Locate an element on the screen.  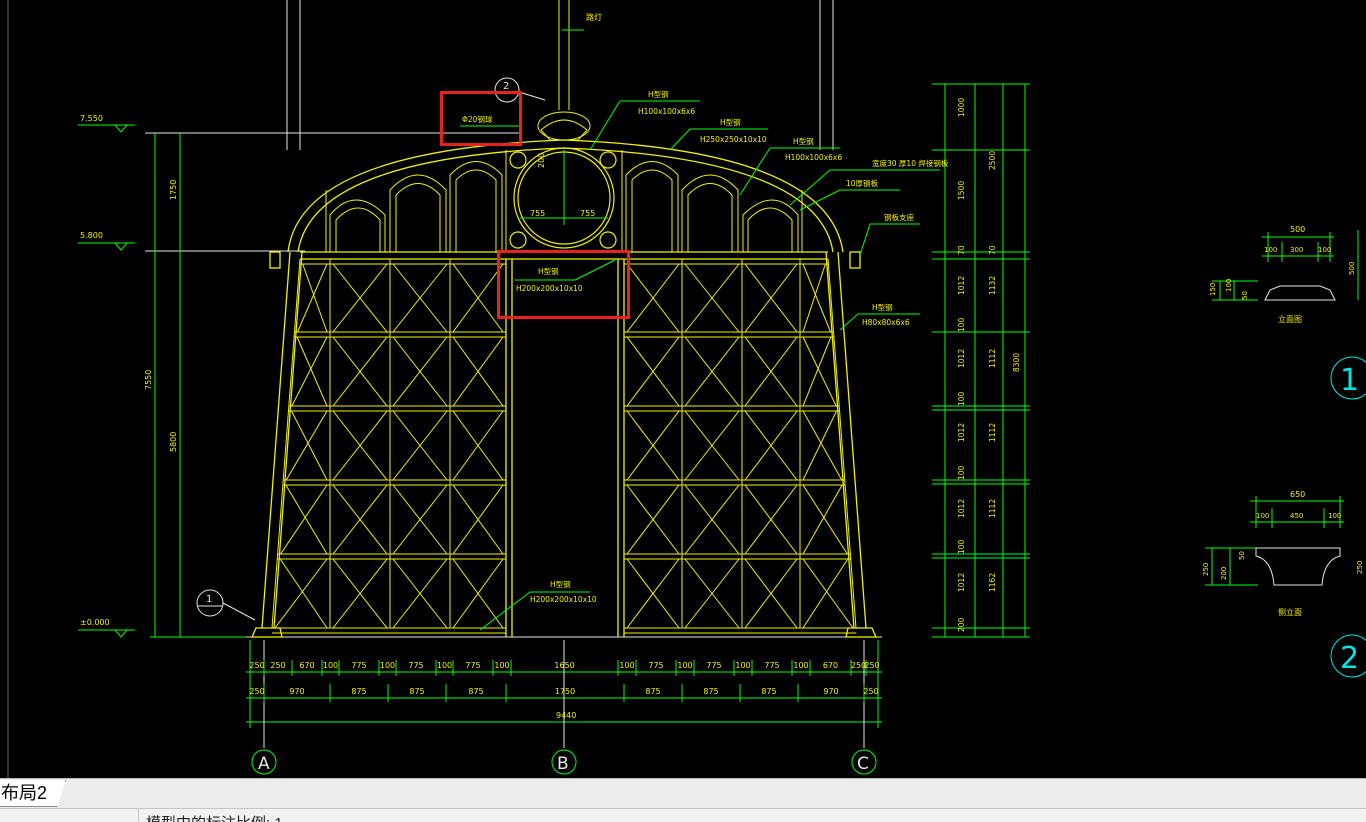
callout-1: 1 is located at coordinates (209, 599).